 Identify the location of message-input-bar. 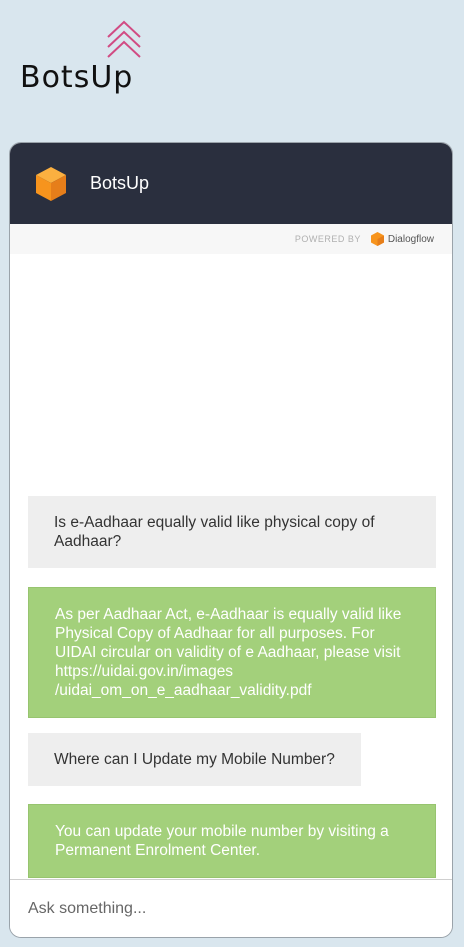
(231, 908).